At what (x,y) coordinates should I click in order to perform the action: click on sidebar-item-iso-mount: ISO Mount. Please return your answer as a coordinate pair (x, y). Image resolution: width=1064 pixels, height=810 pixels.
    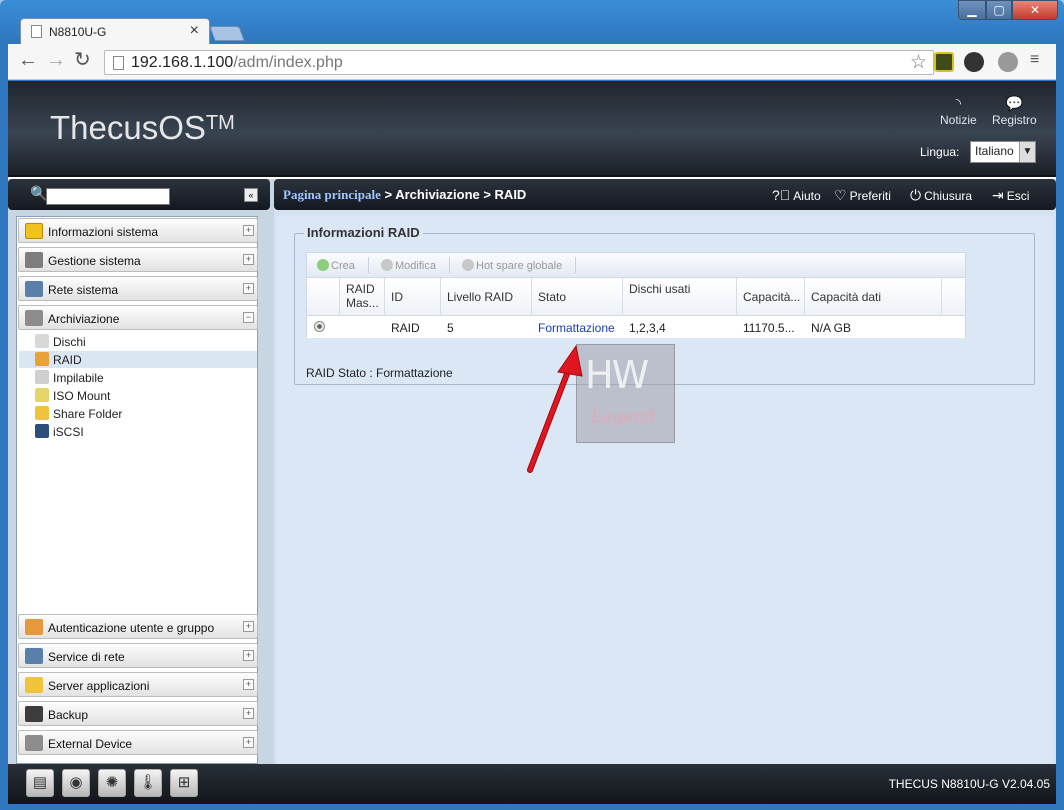
    Looking at the image, I should click on (138, 395).